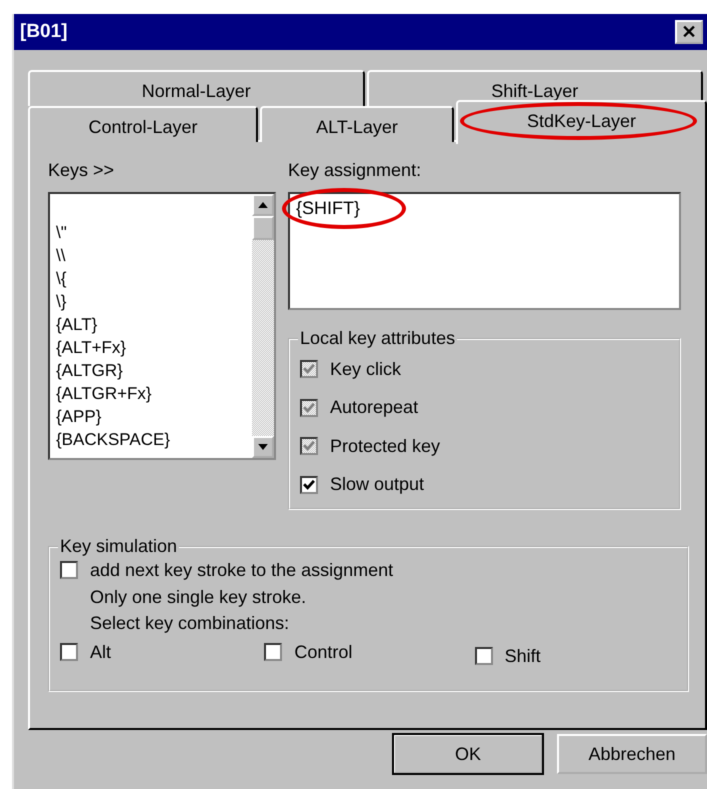 The width and height of the screenshot is (707, 789). What do you see at coordinates (154, 394) in the screenshot?
I see `list-item: {ALTGR+Fx}` at bounding box center [154, 394].